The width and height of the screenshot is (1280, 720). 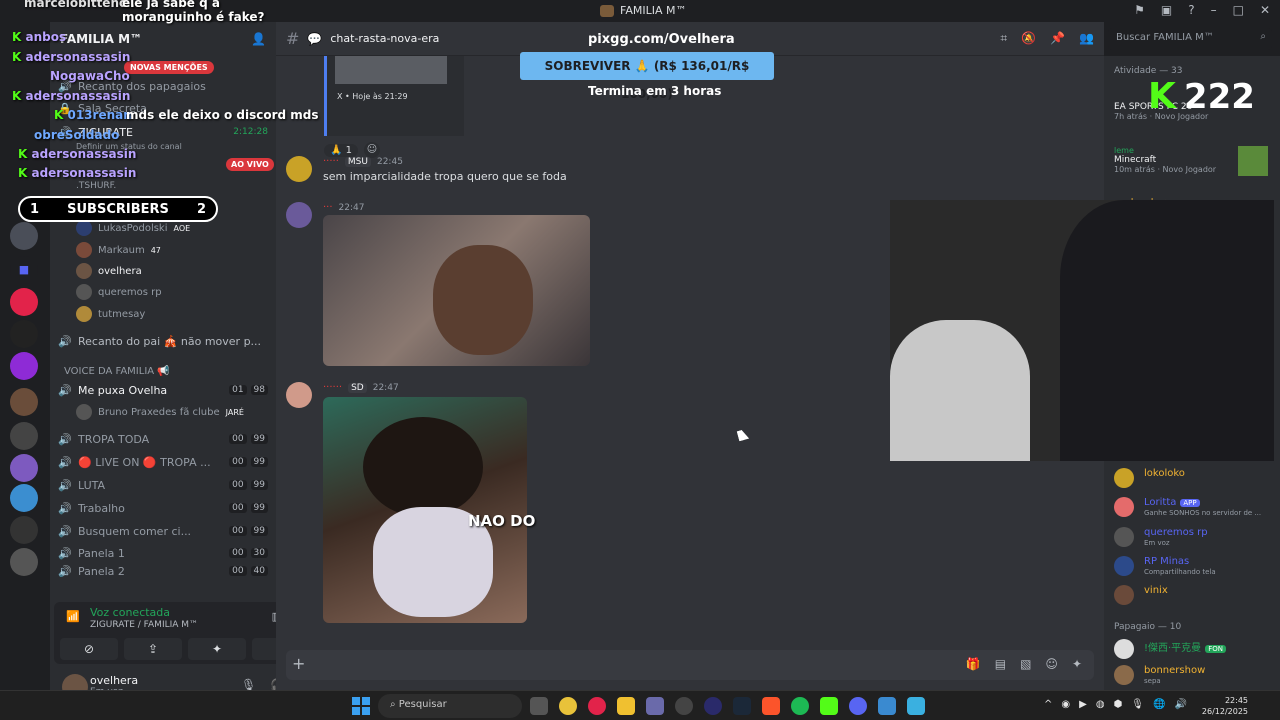 What do you see at coordinates (1194, 675) in the screenshot?
I see `member: bonnershow sepa` at bounding box center [1194, 675].